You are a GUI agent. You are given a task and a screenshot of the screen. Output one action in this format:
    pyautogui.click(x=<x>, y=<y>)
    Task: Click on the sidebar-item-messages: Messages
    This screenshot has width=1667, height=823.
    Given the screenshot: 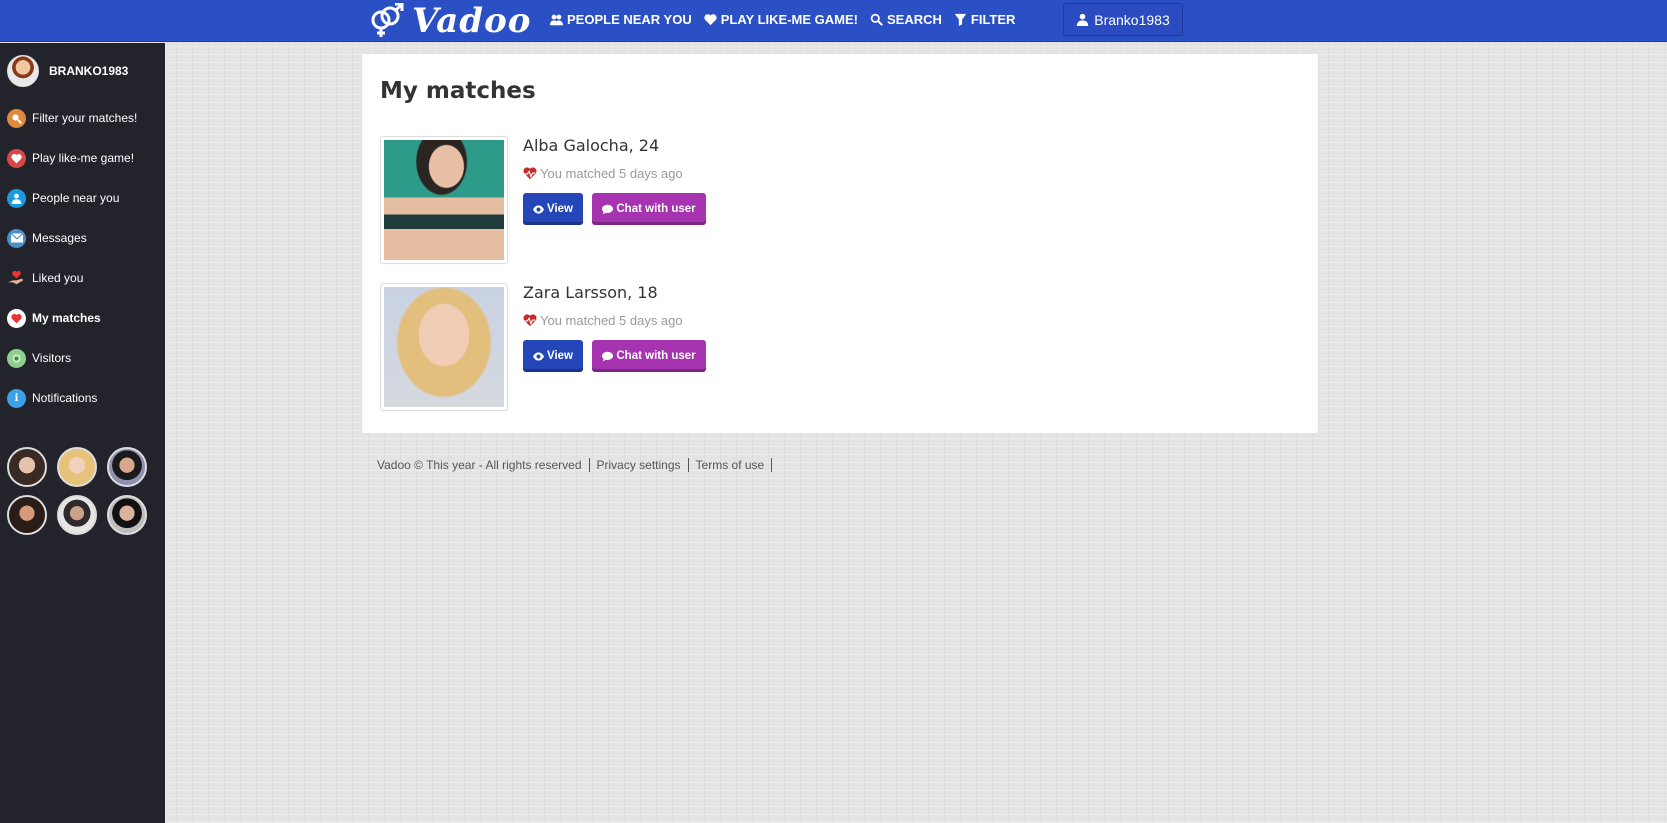 What is the action you would take?
    pyautogui.click(x=82, y=238)
    